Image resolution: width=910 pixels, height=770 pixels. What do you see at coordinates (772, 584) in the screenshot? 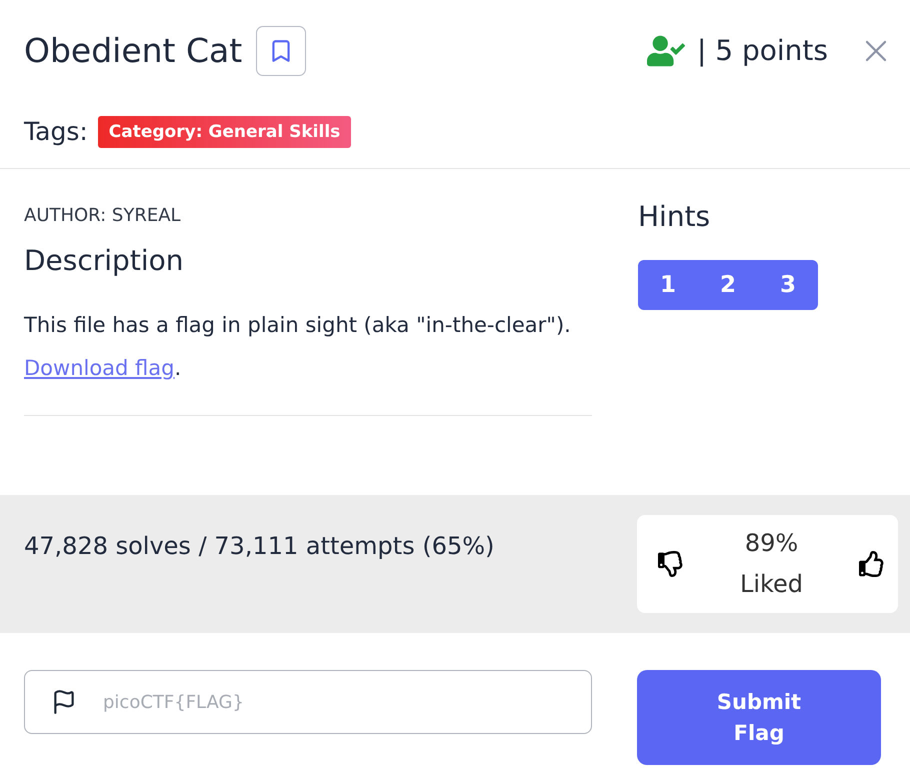
I see `rating-label: Liked` at bounding box center [772, 584].